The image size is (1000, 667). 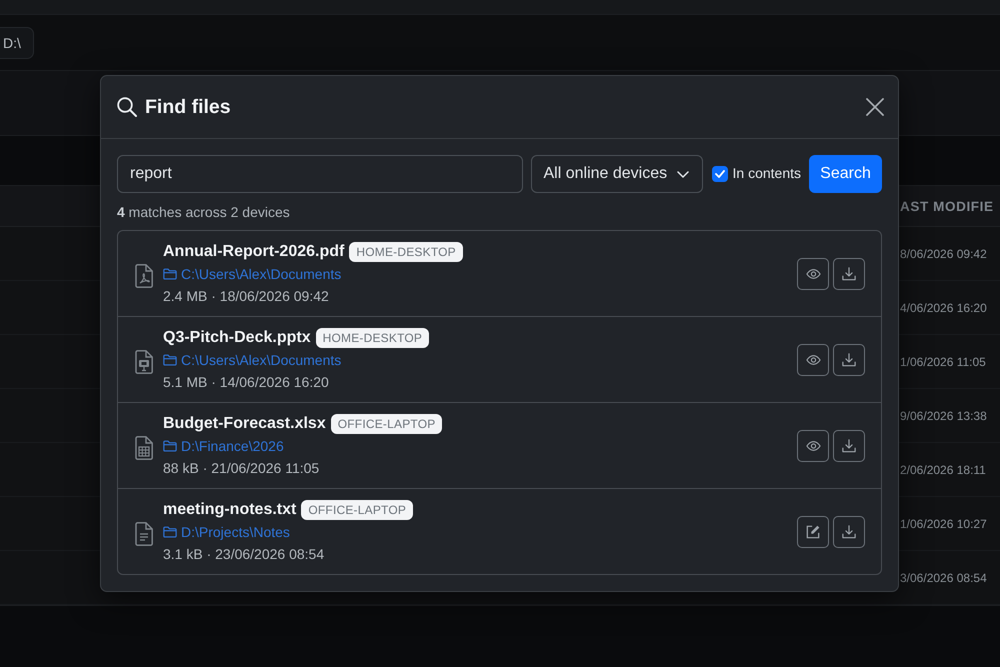 What do you see at coordinates (229, 509) in the screenshot?
I see `file-name: meeting-notes.txt` at bounding box center [229, 509].